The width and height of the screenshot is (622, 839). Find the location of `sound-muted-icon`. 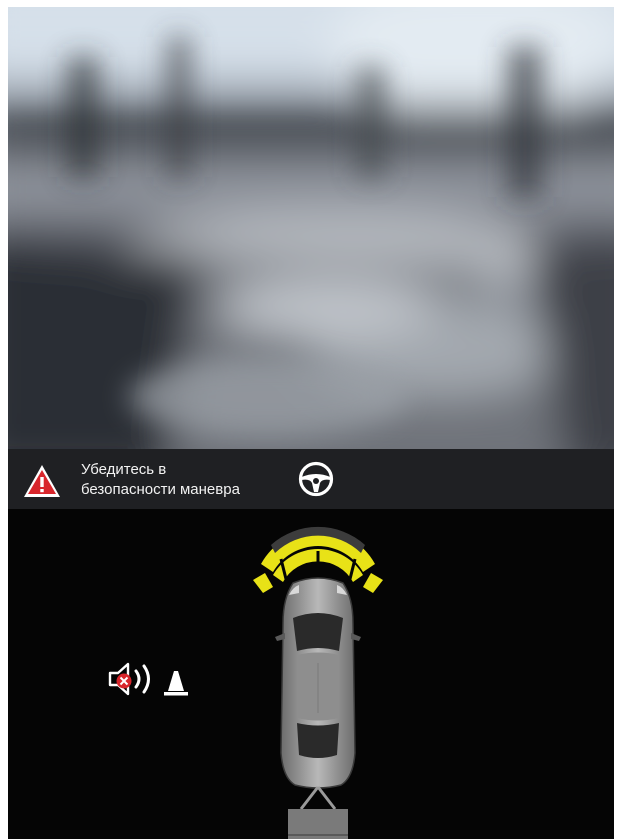

sound-muted-icon is located at coordinates (152, 679).